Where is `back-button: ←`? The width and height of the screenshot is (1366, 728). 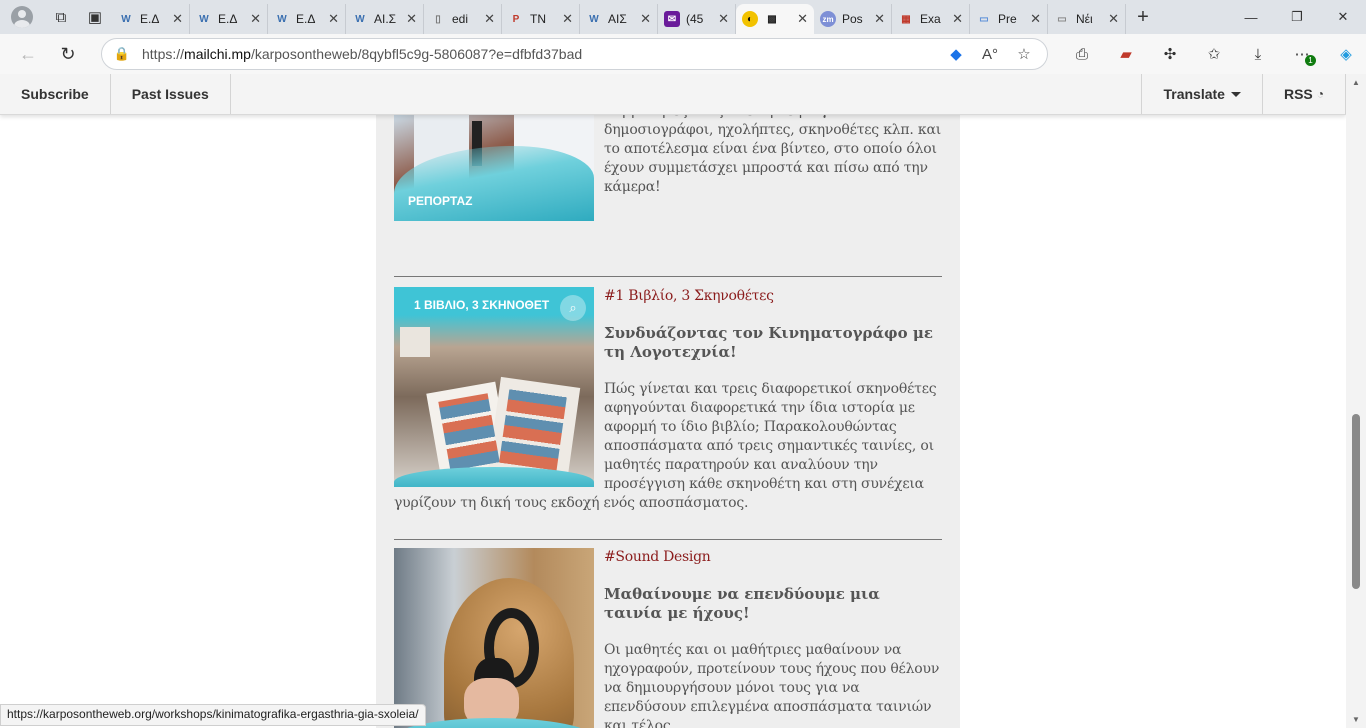 back-button: ← is located at coordinates (28, 54).